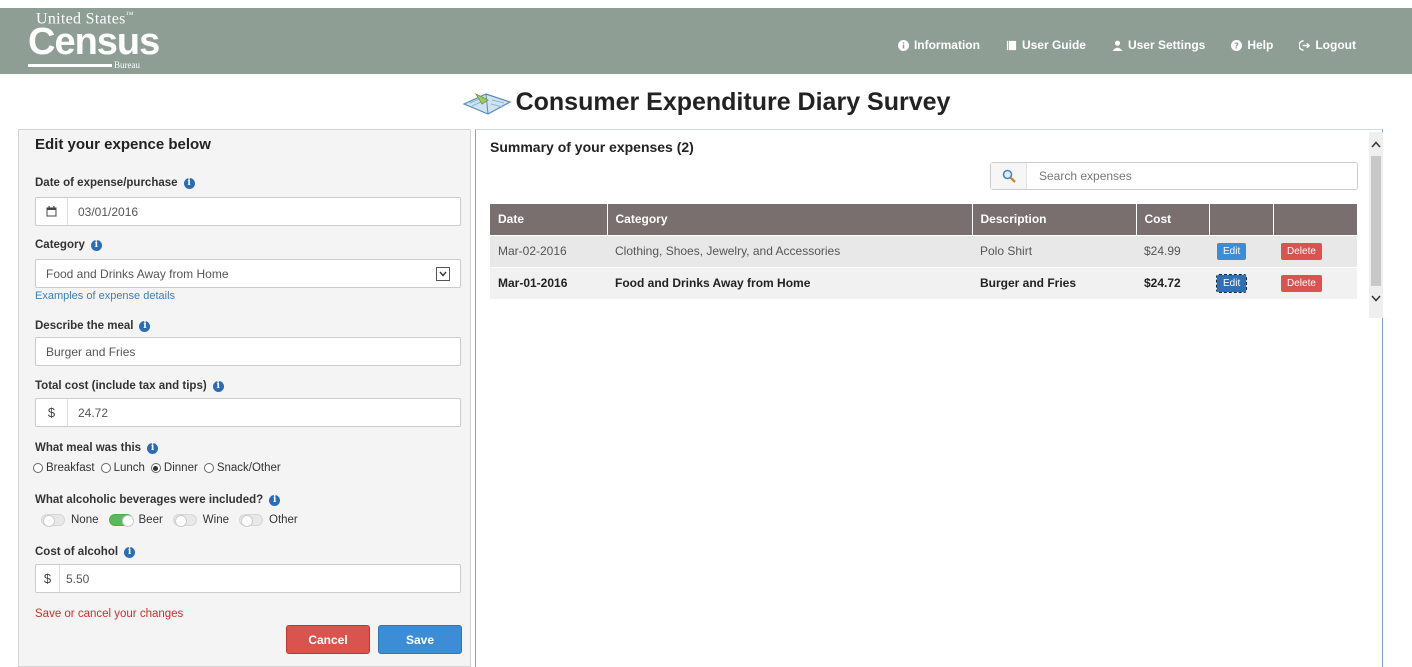 This screenshot has height=667, width=1412. Describe the element at coordinates (200, 520) in the screenshot. I see `alcohol-toggle-wine: Wine` at that location.